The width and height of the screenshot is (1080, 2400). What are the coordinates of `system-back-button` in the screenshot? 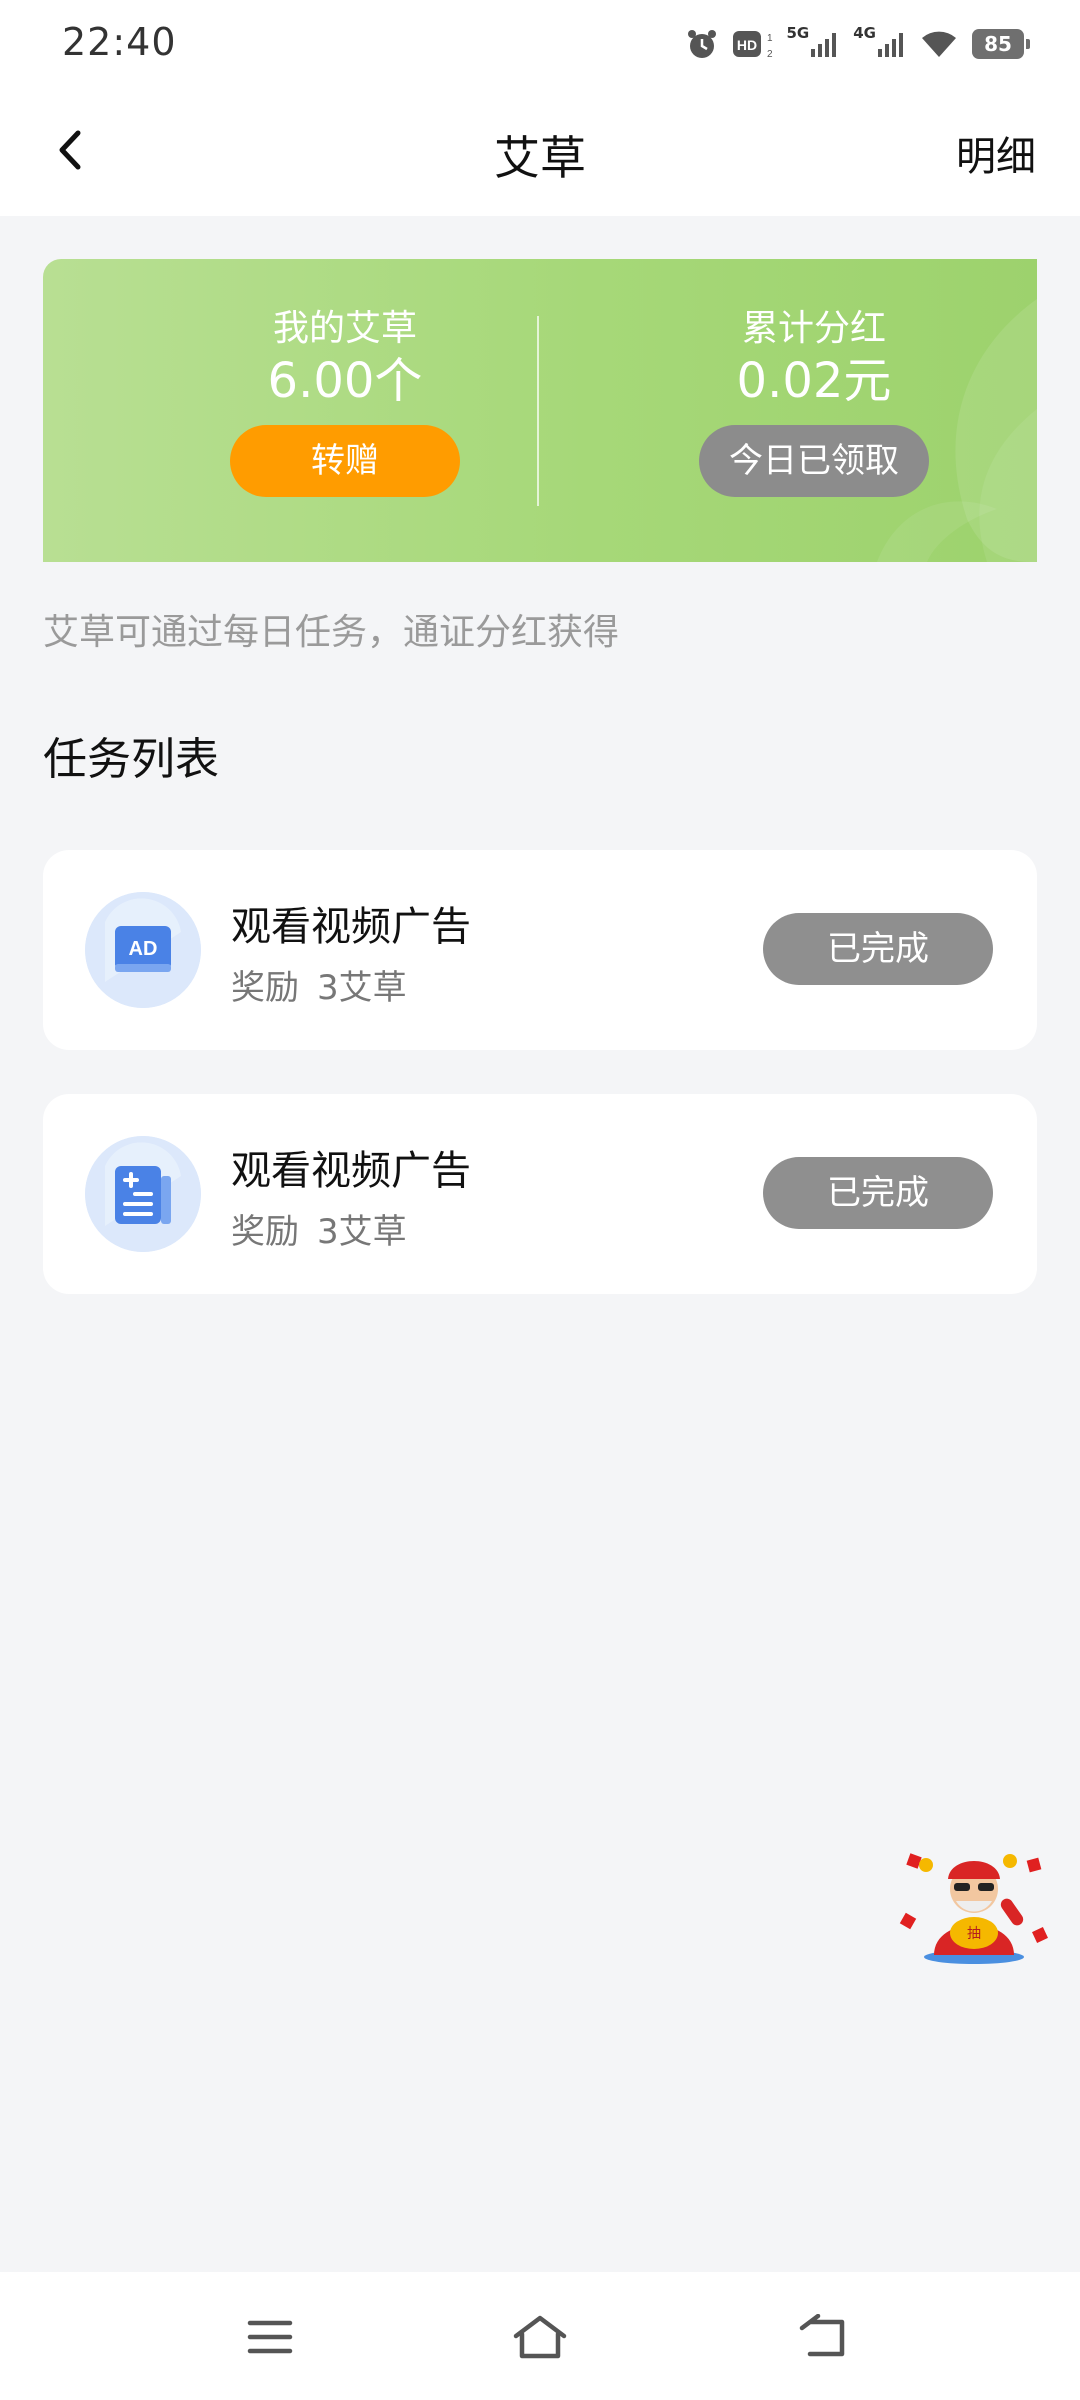 It's located at (824, 2337).